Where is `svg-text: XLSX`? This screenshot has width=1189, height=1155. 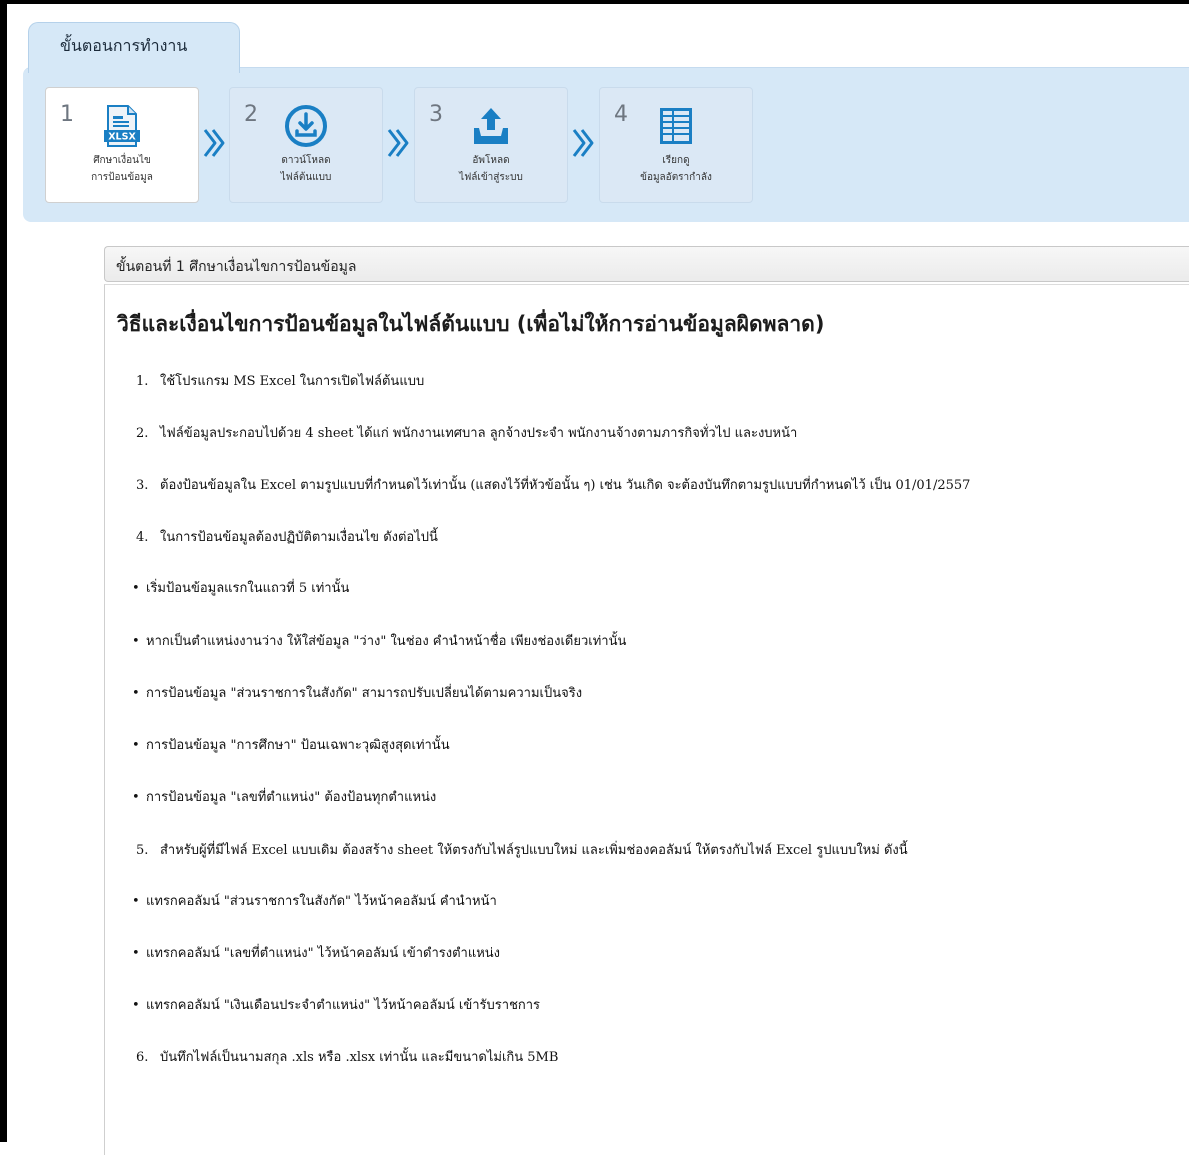 svg-text: XLSX is located at coordinates (122, 137).